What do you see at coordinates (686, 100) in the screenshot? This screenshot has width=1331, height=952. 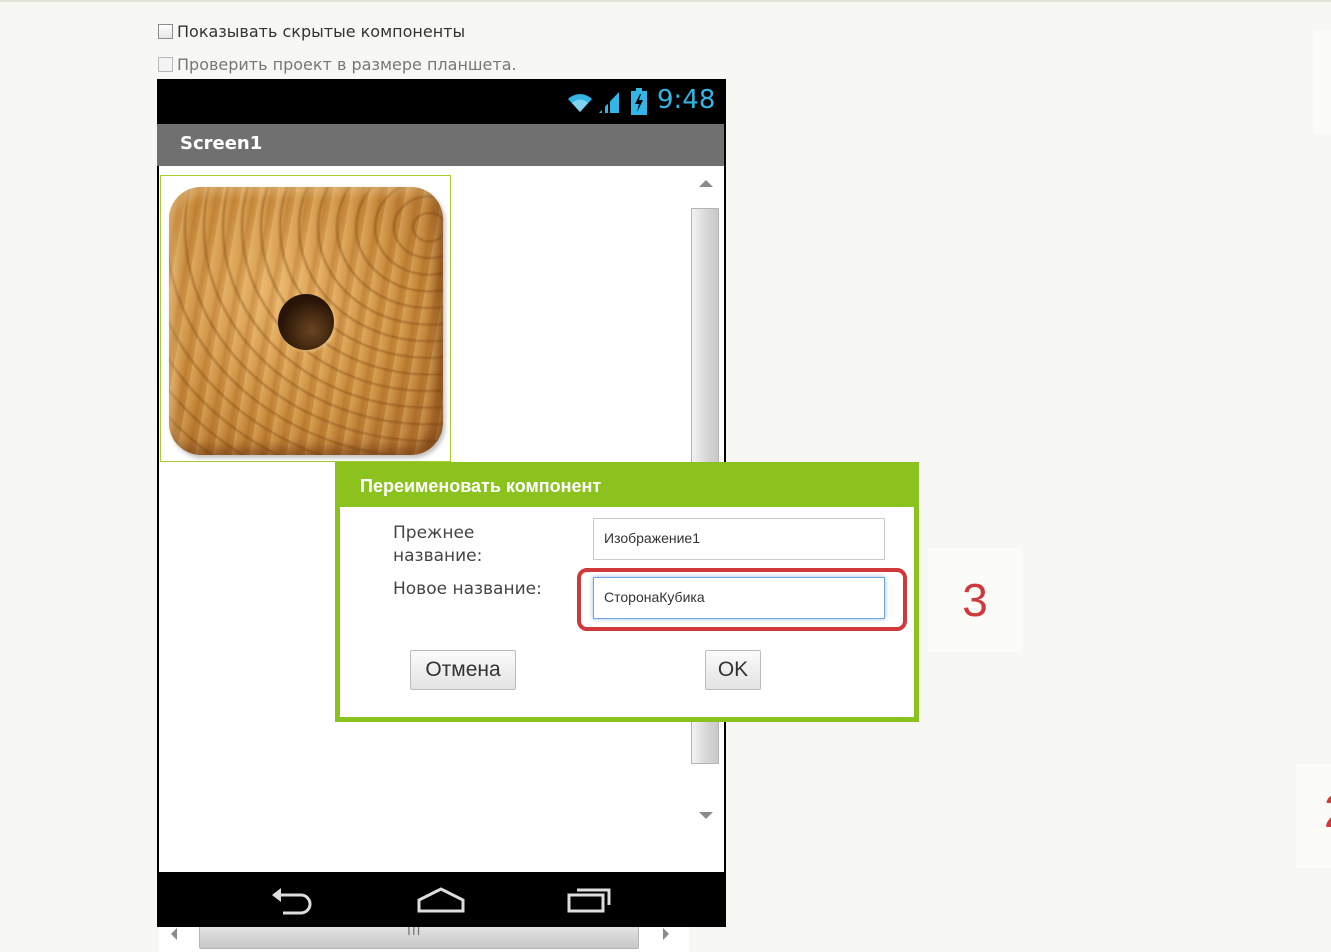 I see `status-clock: 9:48` at bounding box center [686, 100].